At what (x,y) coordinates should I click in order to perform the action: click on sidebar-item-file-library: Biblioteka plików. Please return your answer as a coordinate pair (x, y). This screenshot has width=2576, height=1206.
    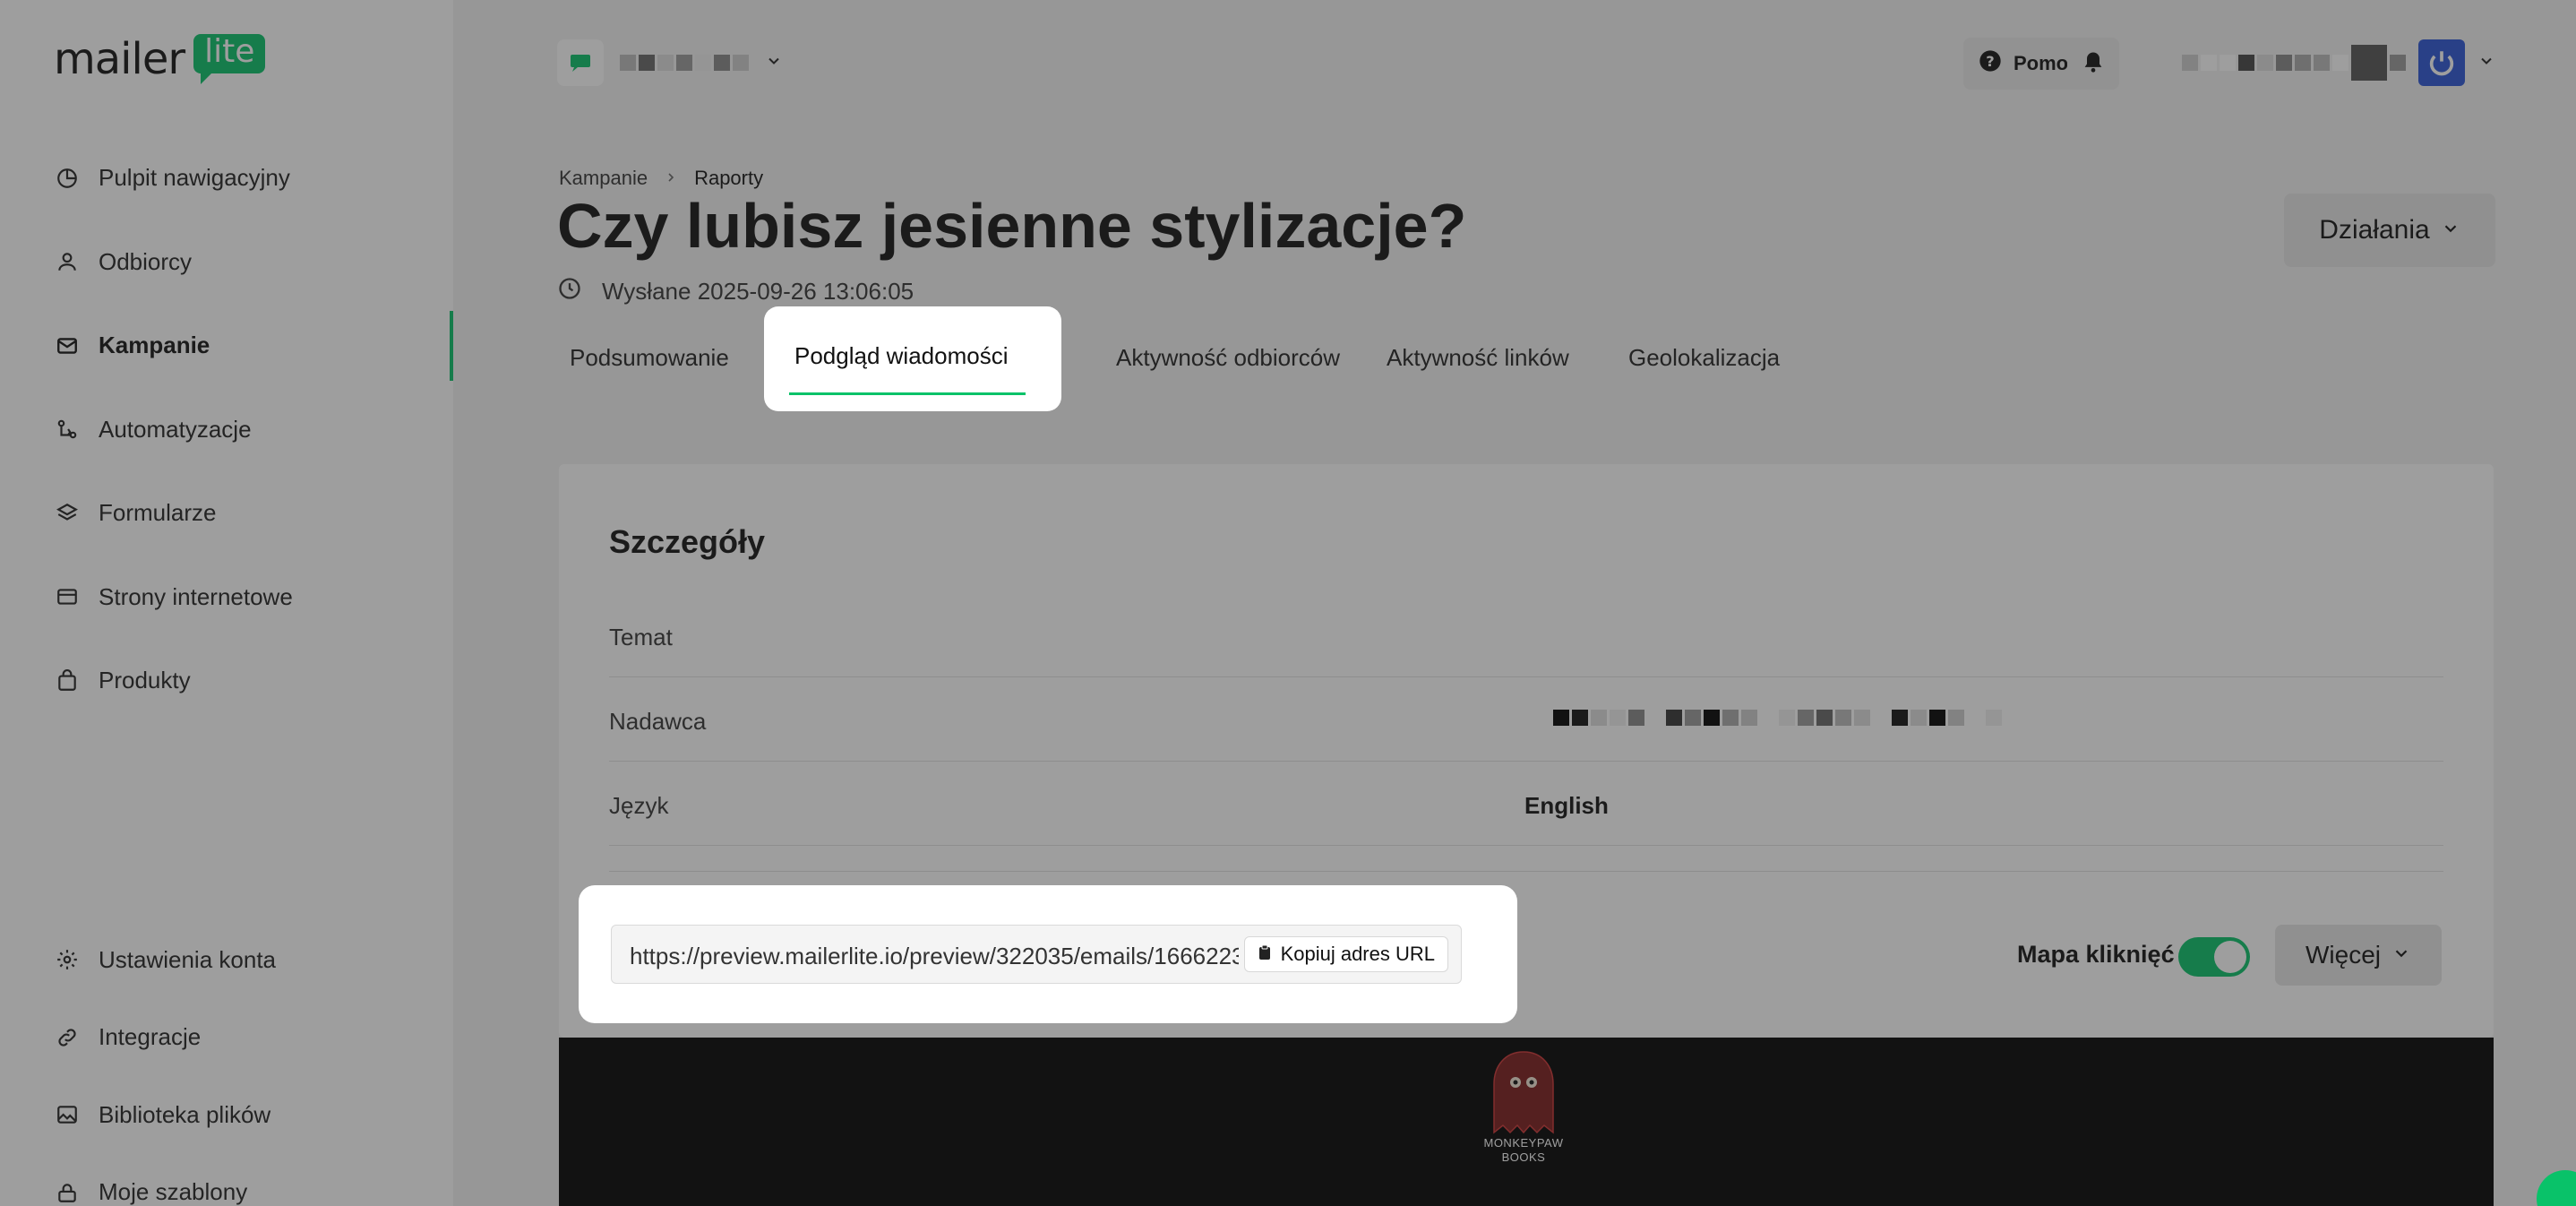
    Looking at the image, I should click on (226, 1115).